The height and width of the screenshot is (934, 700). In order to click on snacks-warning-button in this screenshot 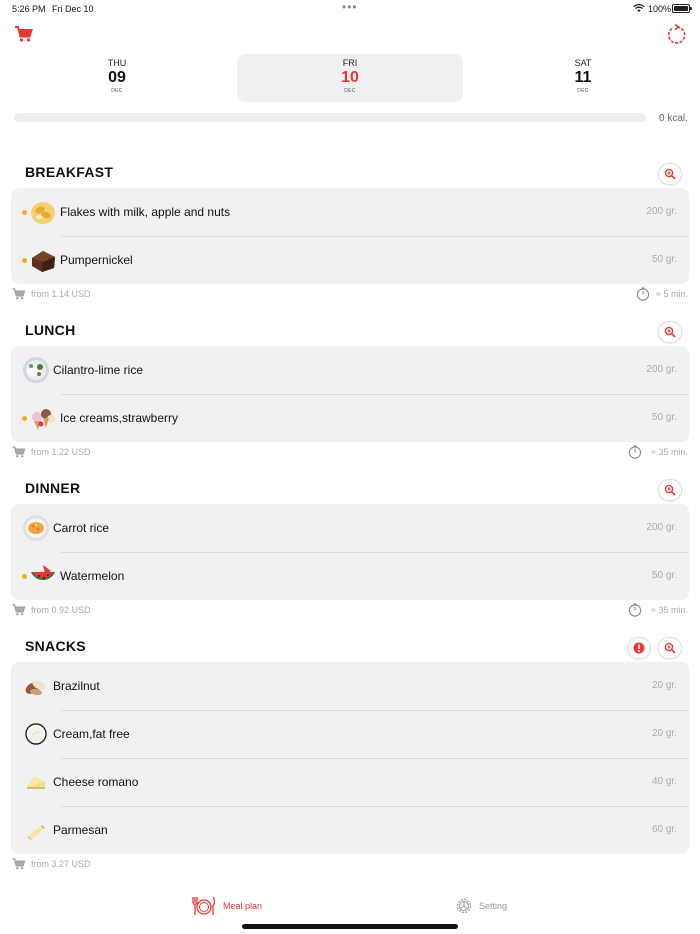, I will do `click(639, 648)`.